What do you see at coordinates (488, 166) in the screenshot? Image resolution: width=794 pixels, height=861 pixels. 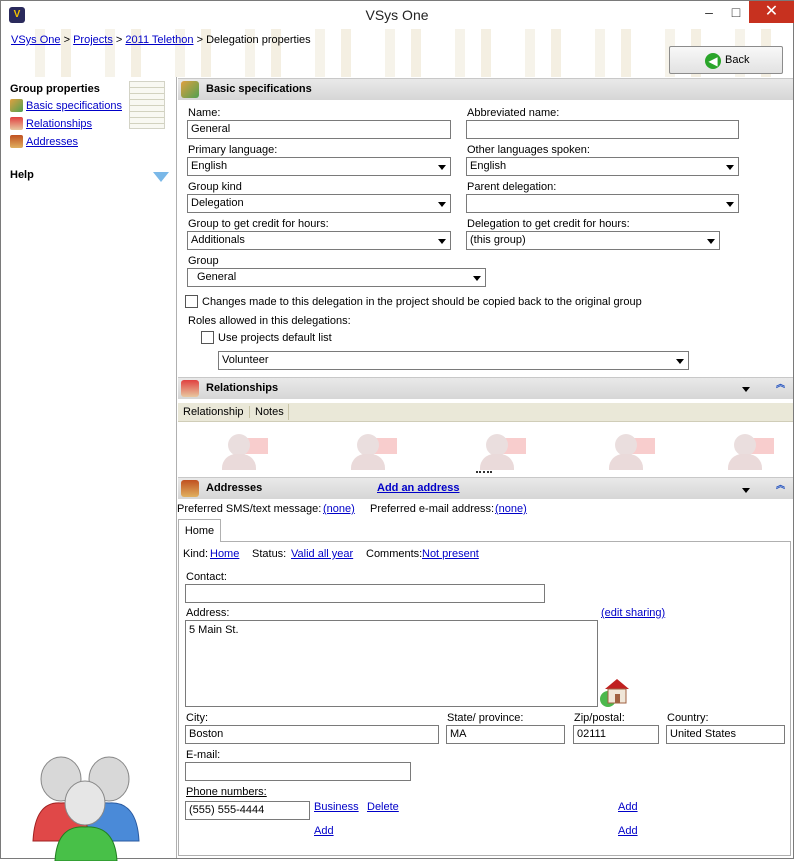 I see `select-value: English` at bounding box center [488, 166].